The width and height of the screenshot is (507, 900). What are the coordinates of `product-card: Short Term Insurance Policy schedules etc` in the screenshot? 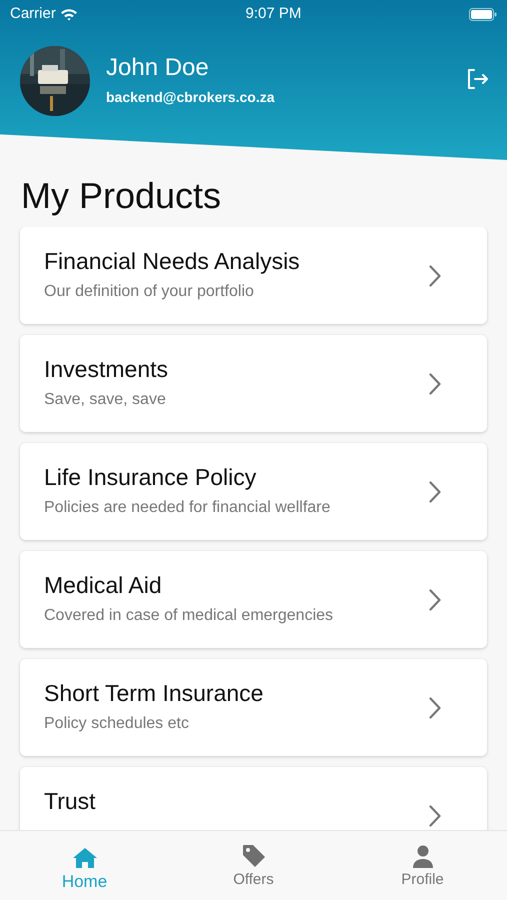 It's located at (253, 707).